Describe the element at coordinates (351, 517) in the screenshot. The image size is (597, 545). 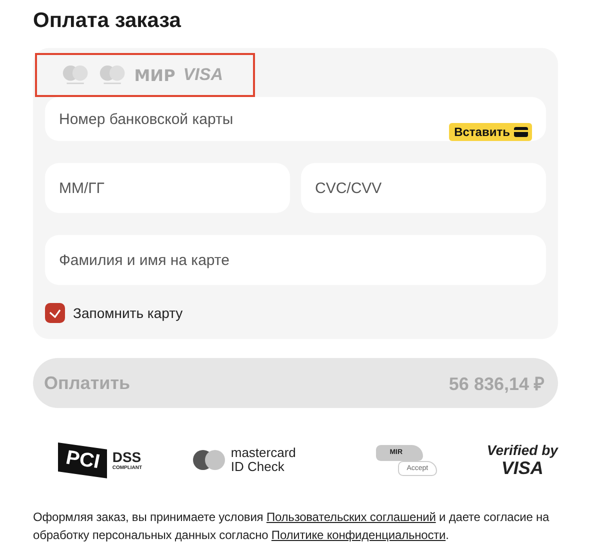
I see `policy-link: Пользовательских соглашений` at that location.